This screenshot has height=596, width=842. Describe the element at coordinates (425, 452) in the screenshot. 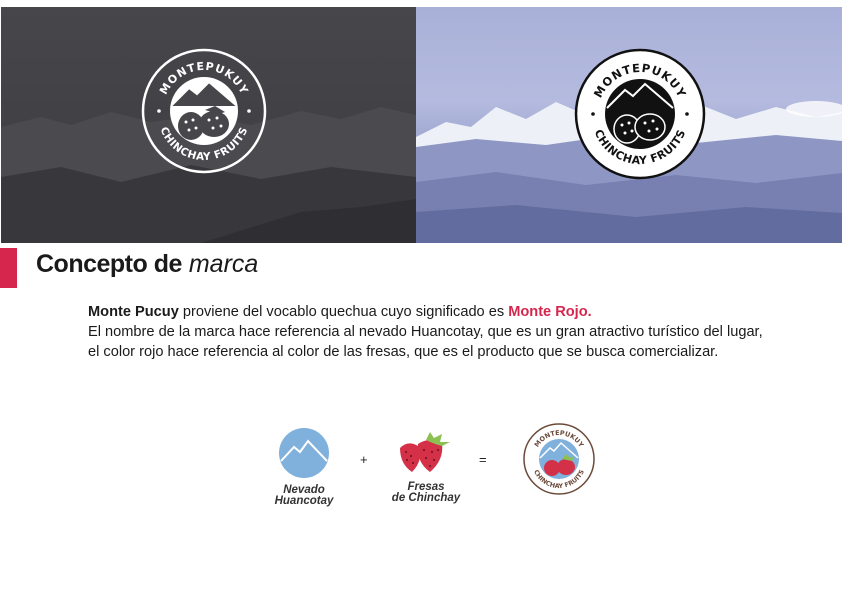

I see `strawberry-icon` at that location.